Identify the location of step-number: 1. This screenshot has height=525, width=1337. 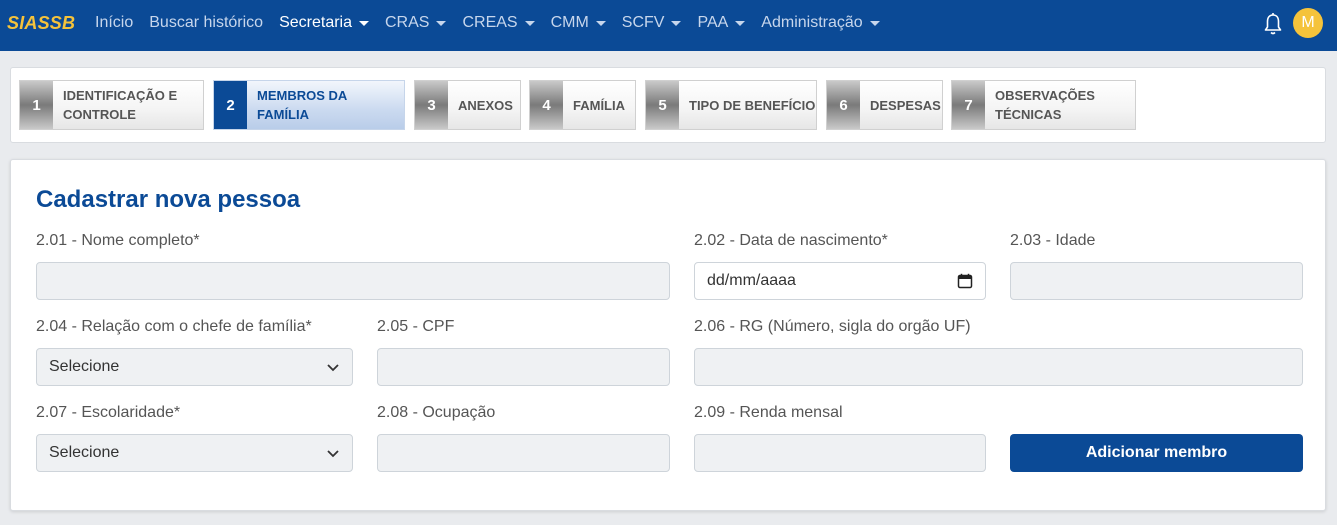
(36, 105).